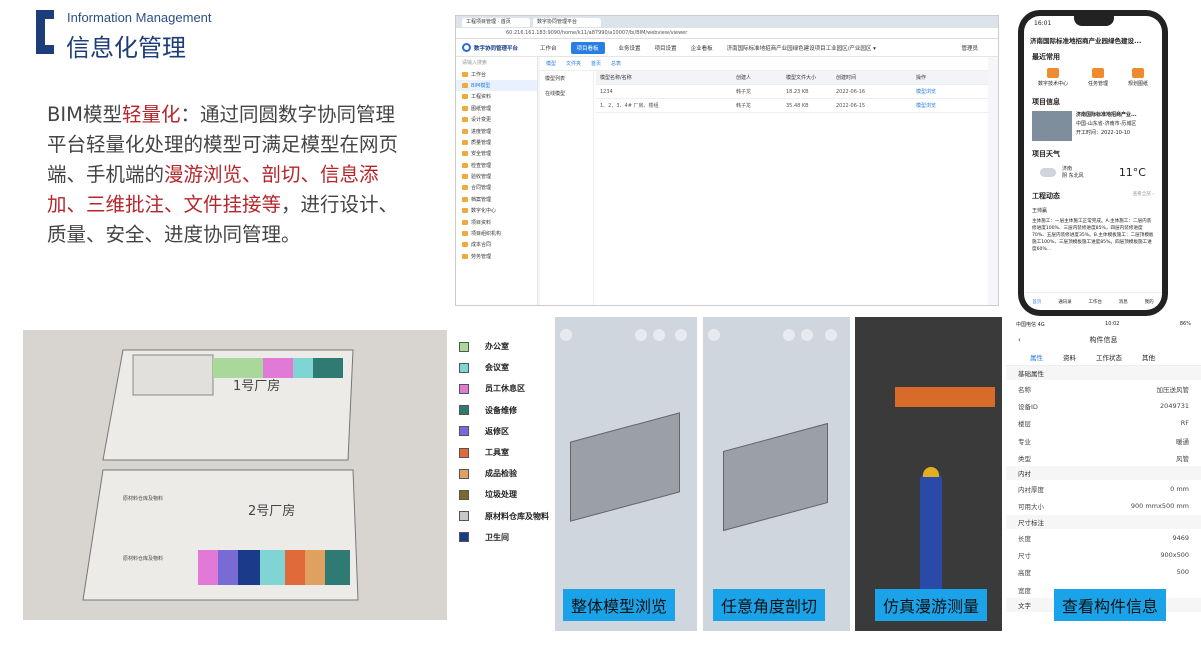  I want to click on crumb-item: 模型, so click(551, 63).